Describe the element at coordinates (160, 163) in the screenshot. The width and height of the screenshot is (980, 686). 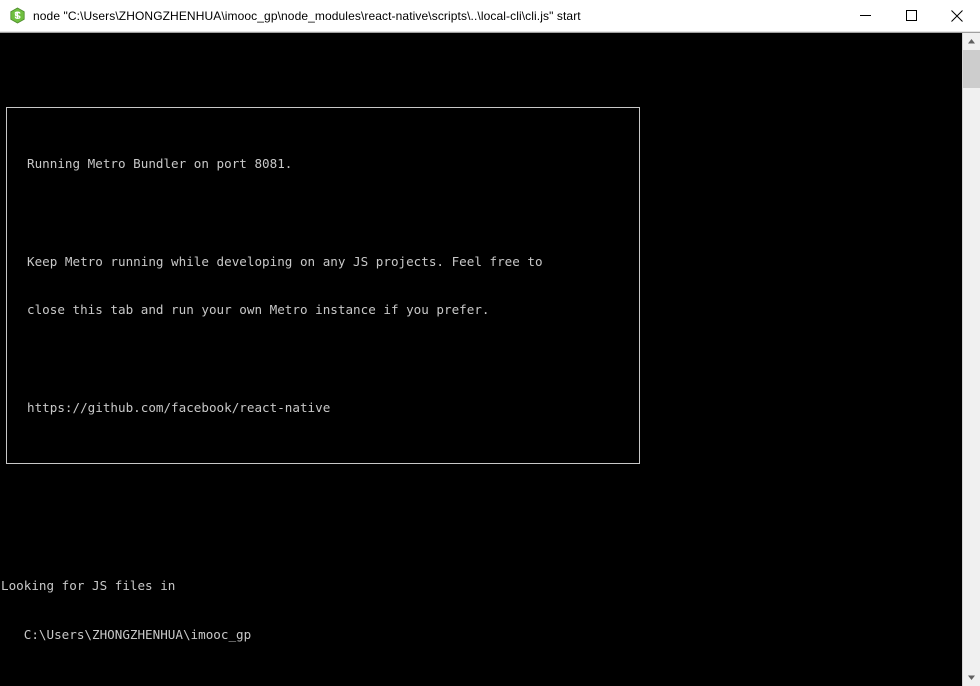
I see `metro-box-line-1: Running Metro Bundler on port 8081.` at that location.